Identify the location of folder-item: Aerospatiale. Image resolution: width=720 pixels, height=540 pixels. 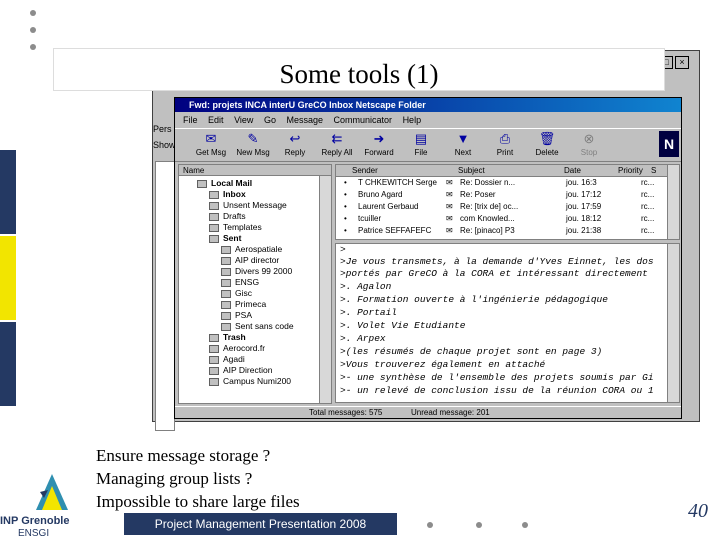
(251, 249).